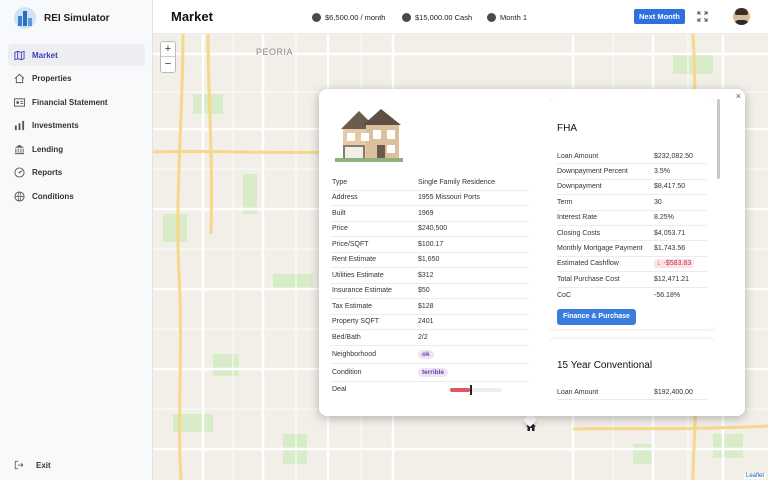 This screenshot has height=480, width=768. Describe the element at coordinates (76, 173) in the screenshot. I see `sidebar-item-reports: Reports` at that location.